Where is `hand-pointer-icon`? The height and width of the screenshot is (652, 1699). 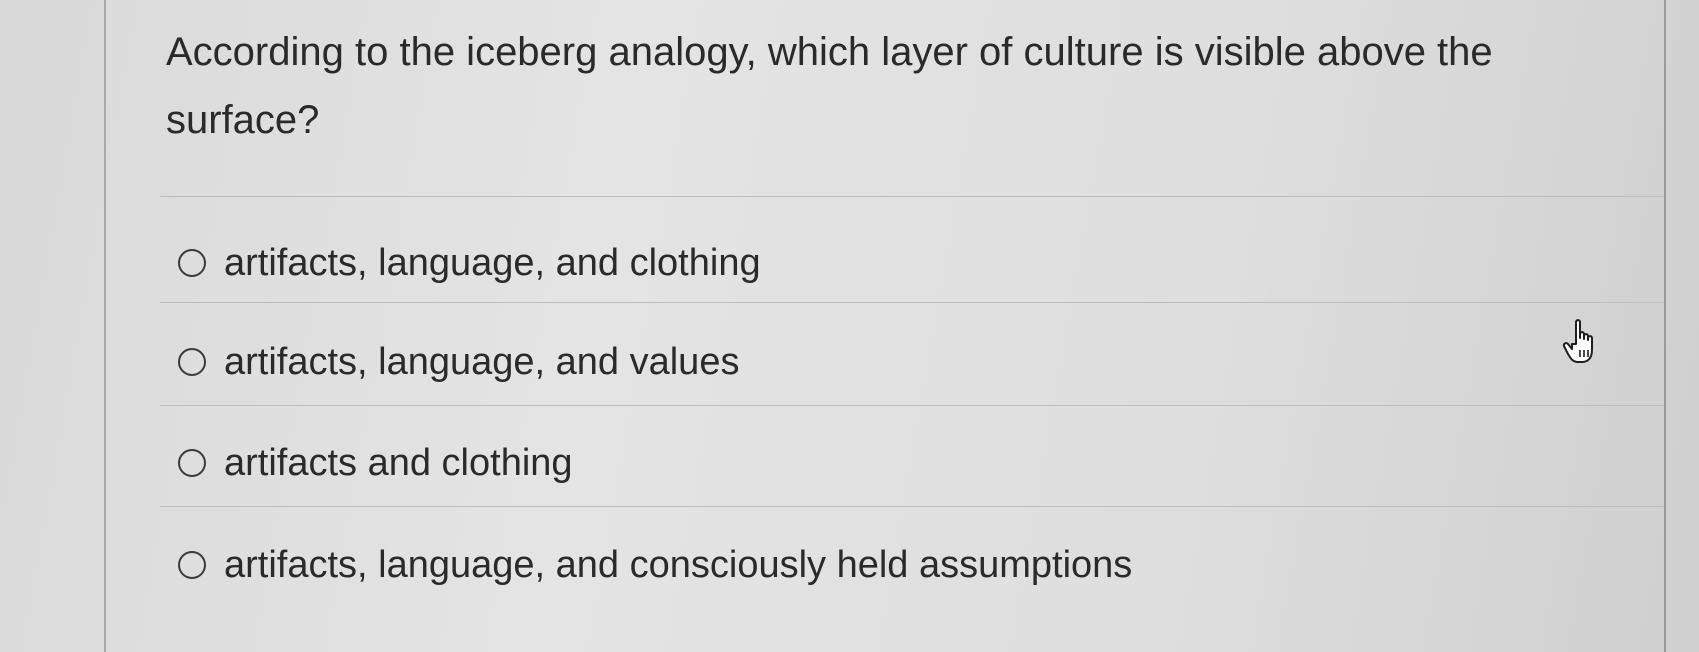 hand-pointer-icon is located at coordinates (1577, 341).